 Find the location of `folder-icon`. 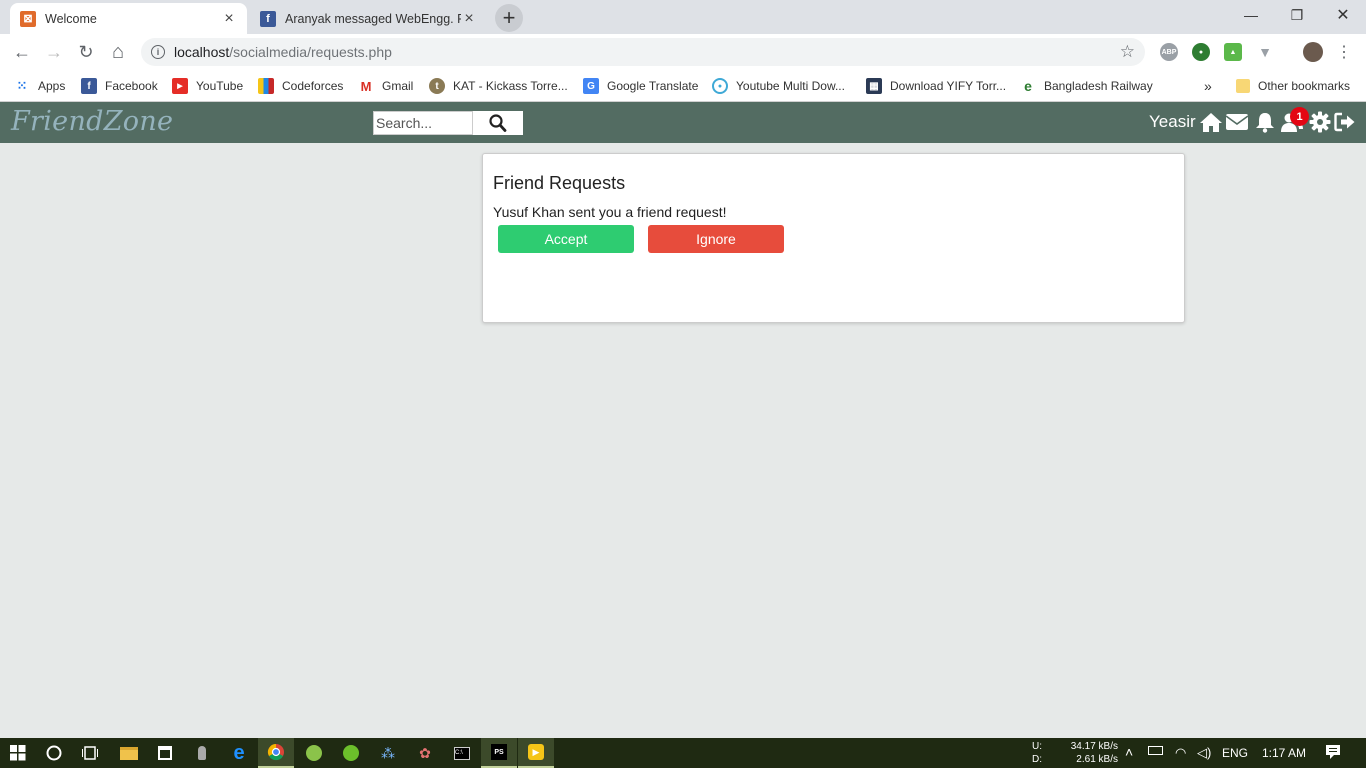

folder-icon is located at coordinates (129, 753).